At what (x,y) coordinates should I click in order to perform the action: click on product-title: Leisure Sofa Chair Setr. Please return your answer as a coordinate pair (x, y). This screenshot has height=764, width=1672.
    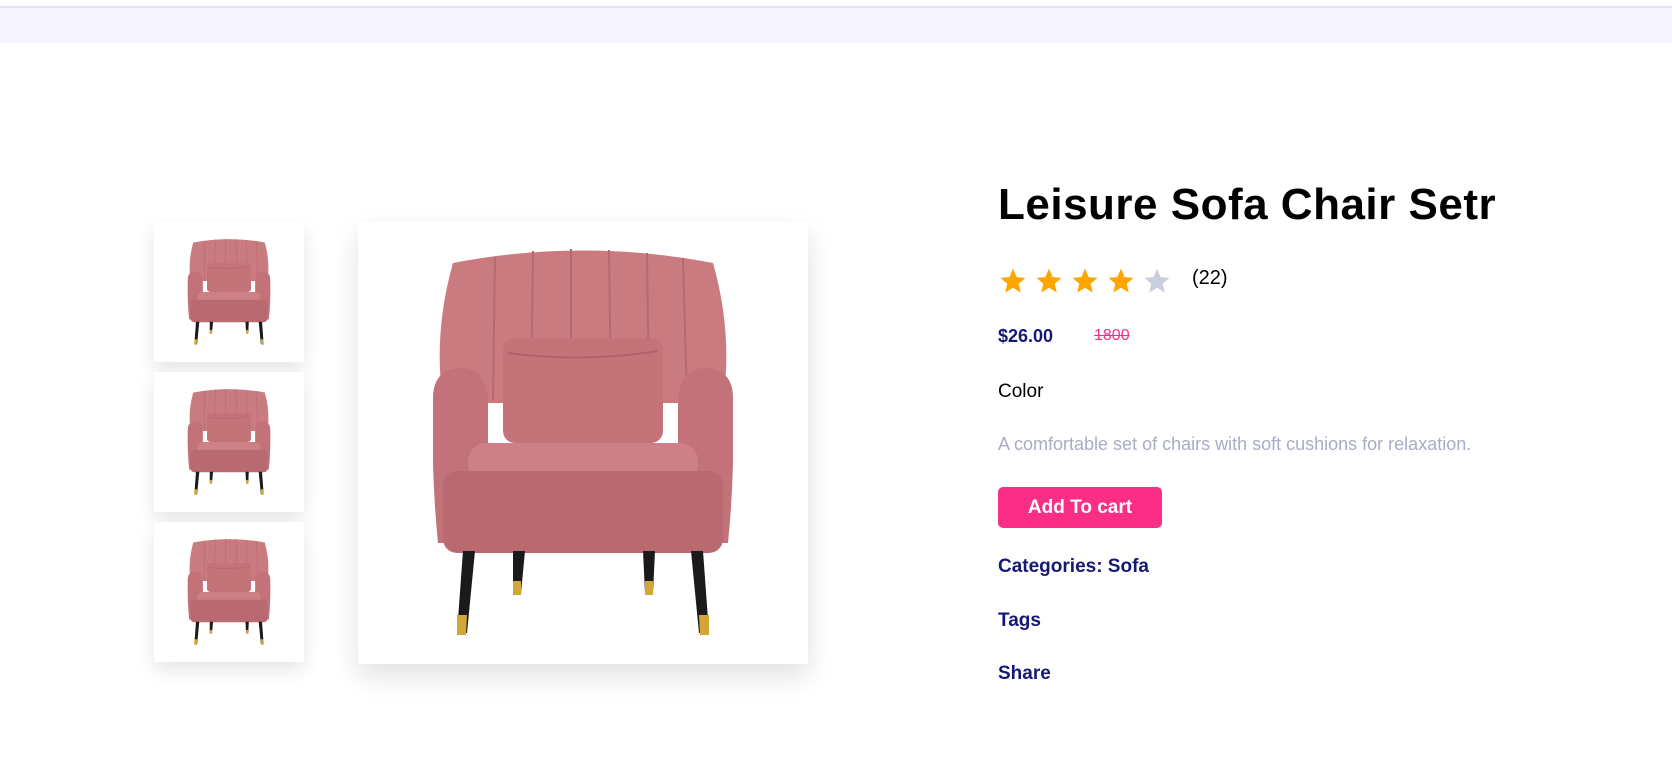
    Looking at the image, I should click on (1247, 204).